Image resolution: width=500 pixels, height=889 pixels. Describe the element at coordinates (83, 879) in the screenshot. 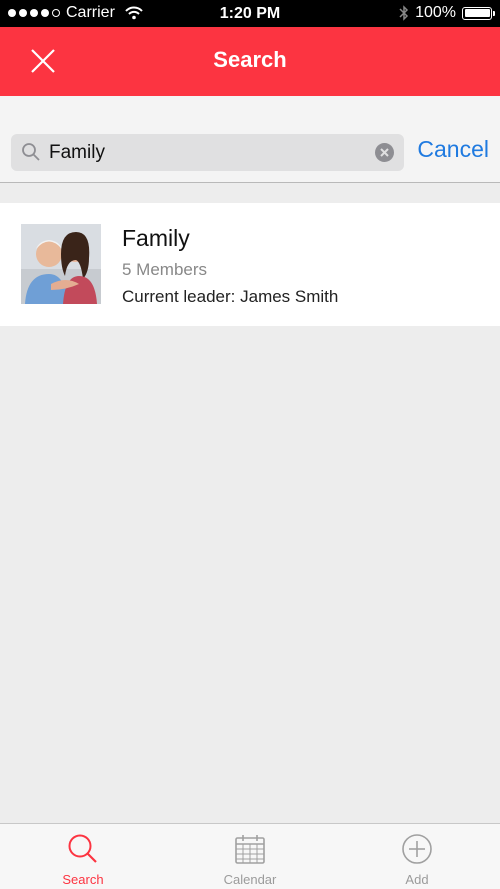

I see `tab-label-search: Search` at that location.